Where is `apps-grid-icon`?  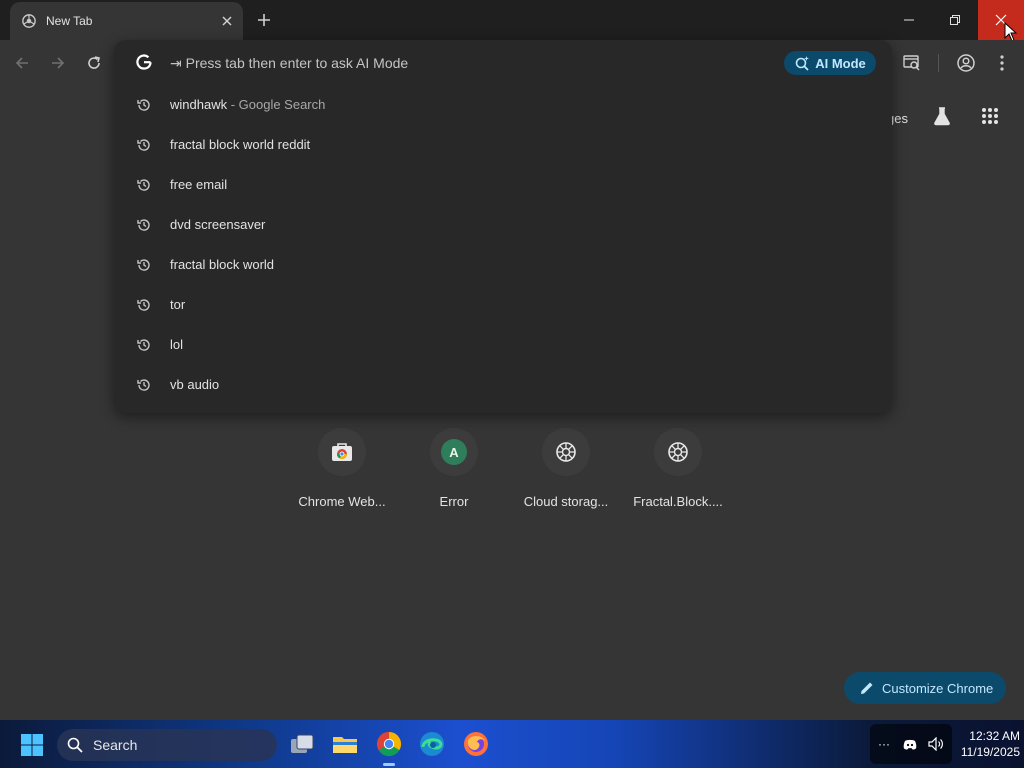
apps-grid-icon is located at coordinates (990, 116).